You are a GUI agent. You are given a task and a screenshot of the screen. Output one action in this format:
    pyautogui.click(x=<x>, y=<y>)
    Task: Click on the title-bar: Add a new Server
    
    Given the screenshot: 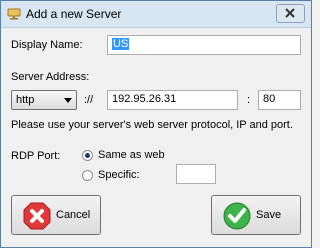 What is the action you would take?
    pyautogui.click(x=156, y=14)
    